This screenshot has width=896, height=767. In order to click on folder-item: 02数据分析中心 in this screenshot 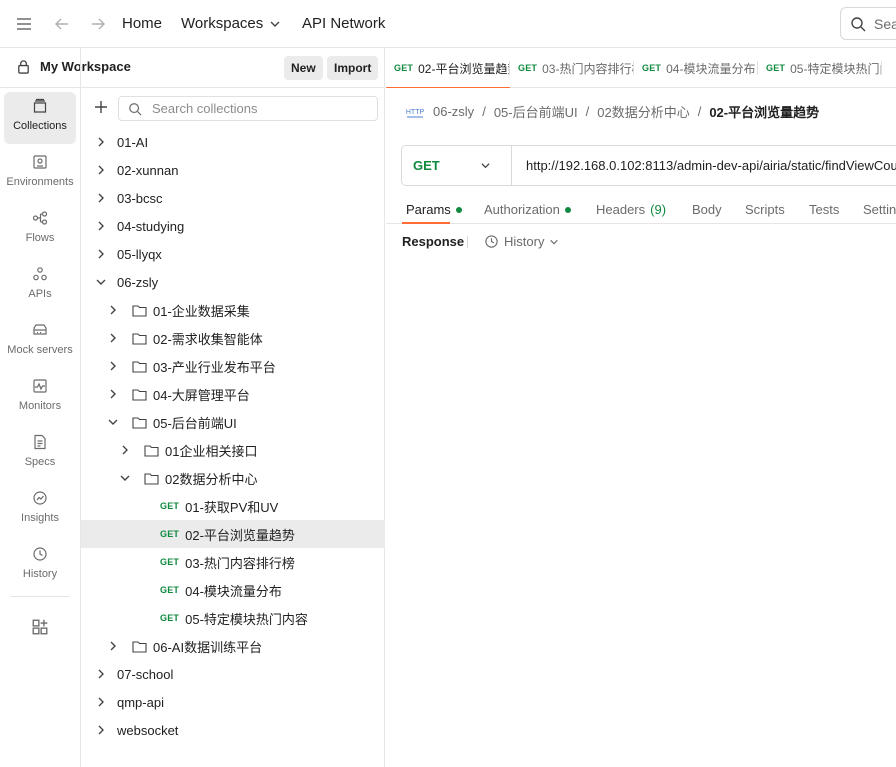, I will do `click(233, 478)`.